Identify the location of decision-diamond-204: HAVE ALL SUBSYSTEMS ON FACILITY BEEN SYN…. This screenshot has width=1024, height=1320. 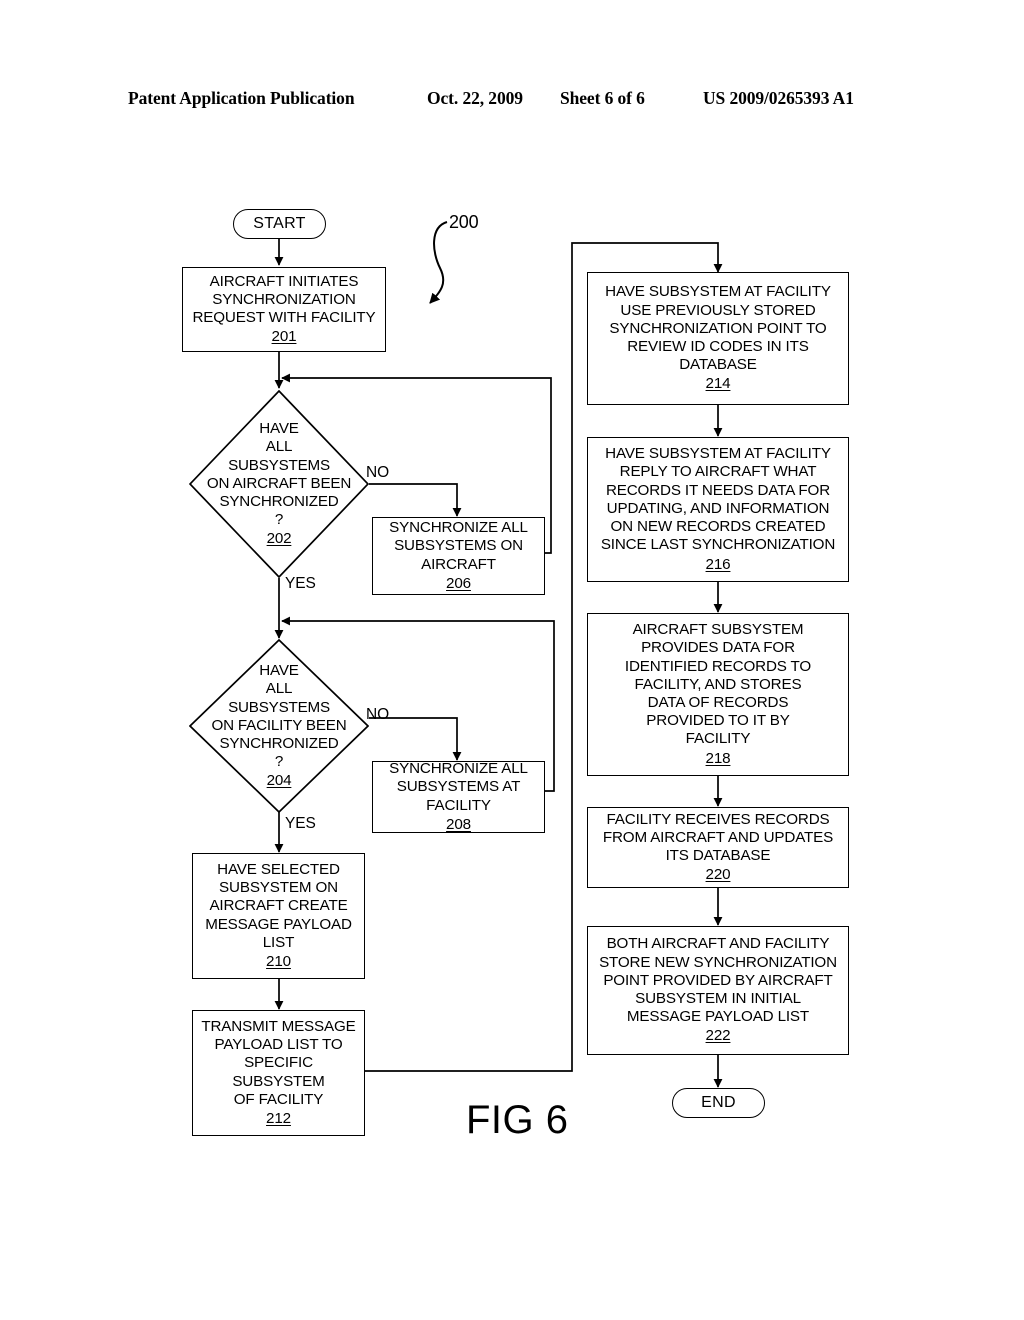
(279, 726).